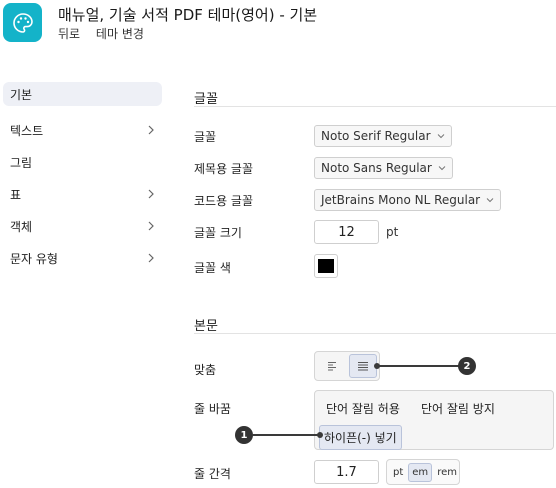 Image resolution: width=556 pixels, height=488 pixels. Describe the element at coordinates (360, 437) in the screenshot. I see `wrap-hyphen-option: 하이픈(-) 넣기` at that location.